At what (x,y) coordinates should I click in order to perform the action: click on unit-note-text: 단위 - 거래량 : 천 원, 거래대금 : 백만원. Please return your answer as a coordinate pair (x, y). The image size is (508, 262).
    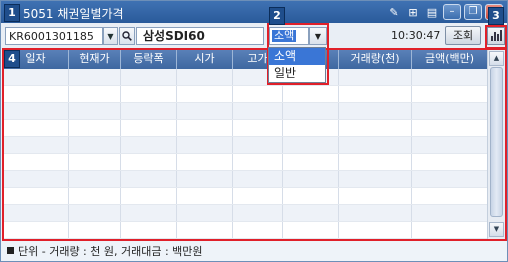
    Looking at the image, I should click on (110, 251).